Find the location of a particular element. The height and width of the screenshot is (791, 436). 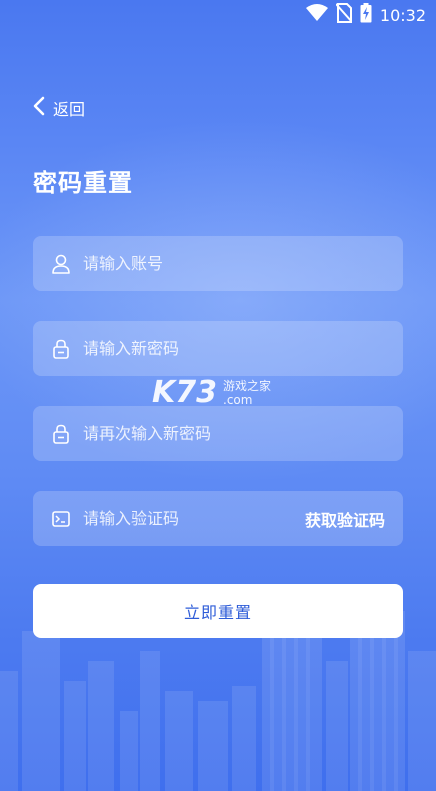

verification-code-input is located at coordinates (193, 518).